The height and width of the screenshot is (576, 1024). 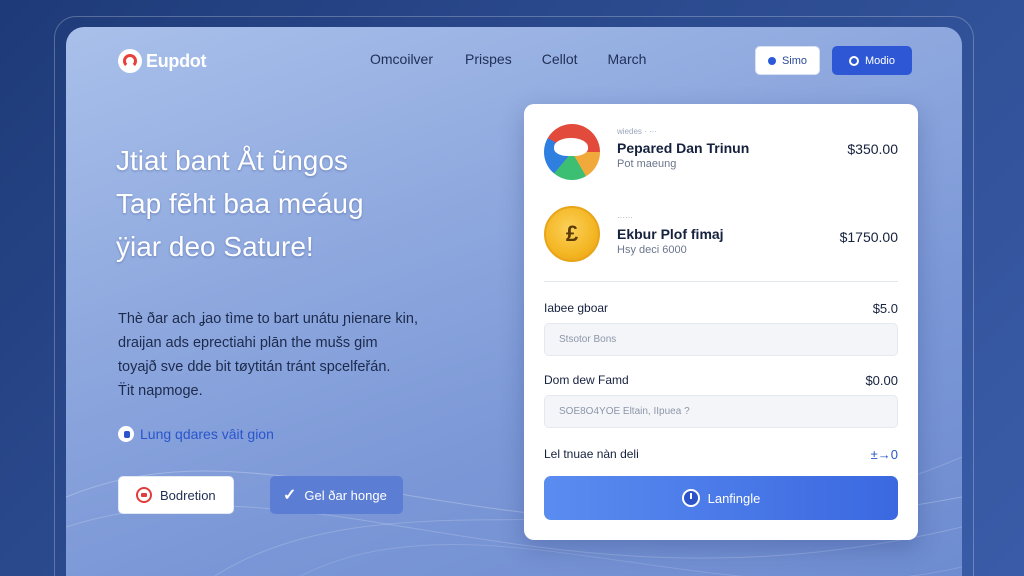 I want to click on dot-icon, so click(x=771, y=60).